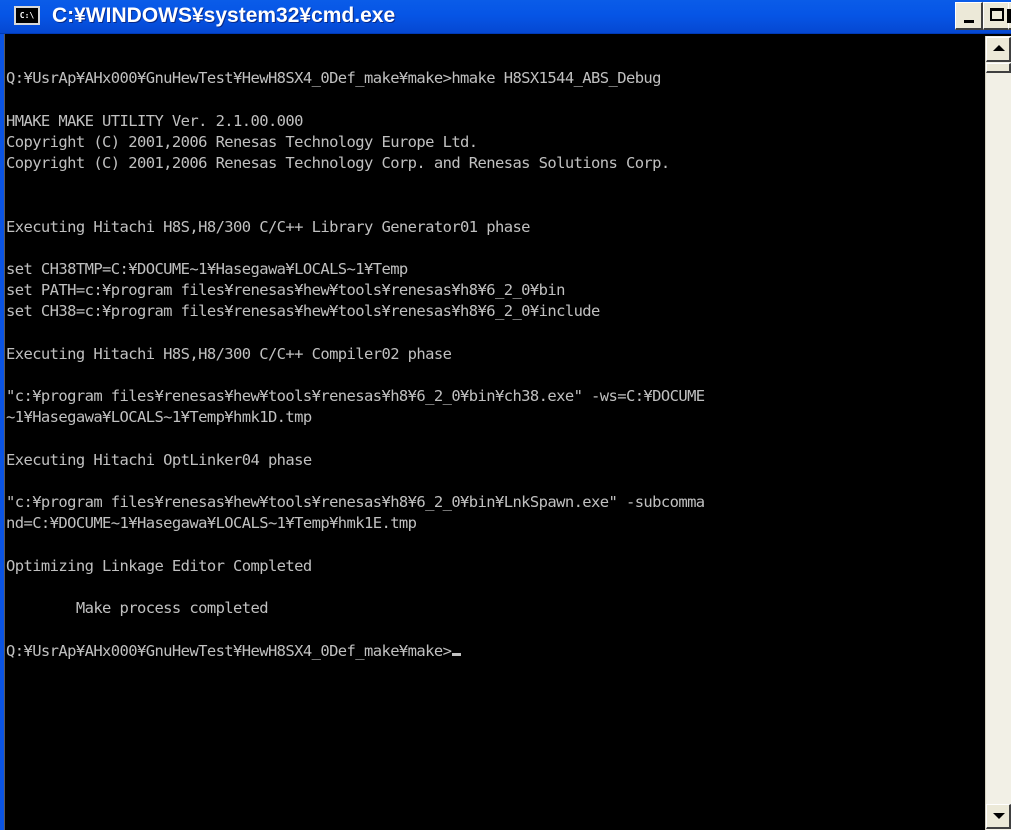  I want to click on scroll-down-button, so click(998, 816).